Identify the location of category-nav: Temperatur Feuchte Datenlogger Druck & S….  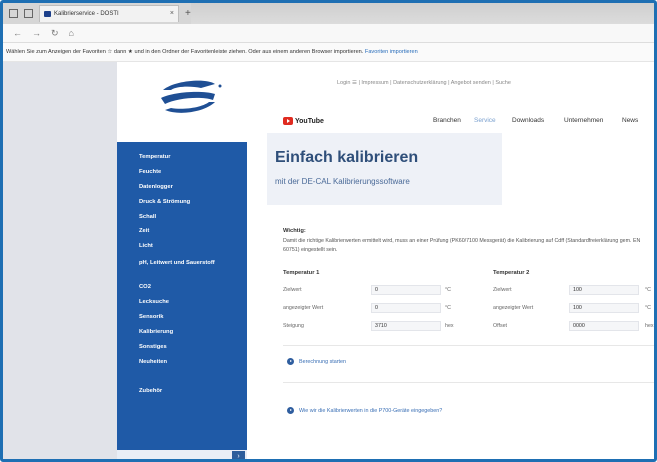
(182, 300).